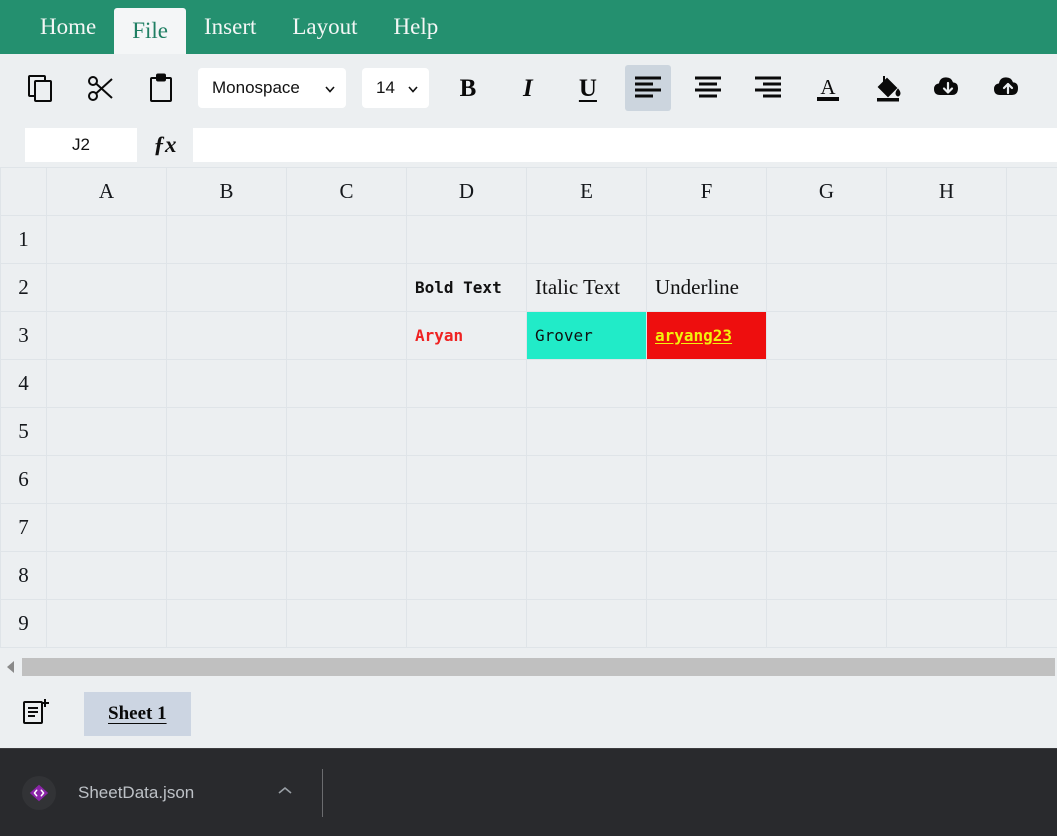 Image resolution: width=1057 pixels, height=836 pixels. What do you see at coordinates (946, 191) in the screenshot?
I see `column-header-h: H` at bounding box center [946, 191].